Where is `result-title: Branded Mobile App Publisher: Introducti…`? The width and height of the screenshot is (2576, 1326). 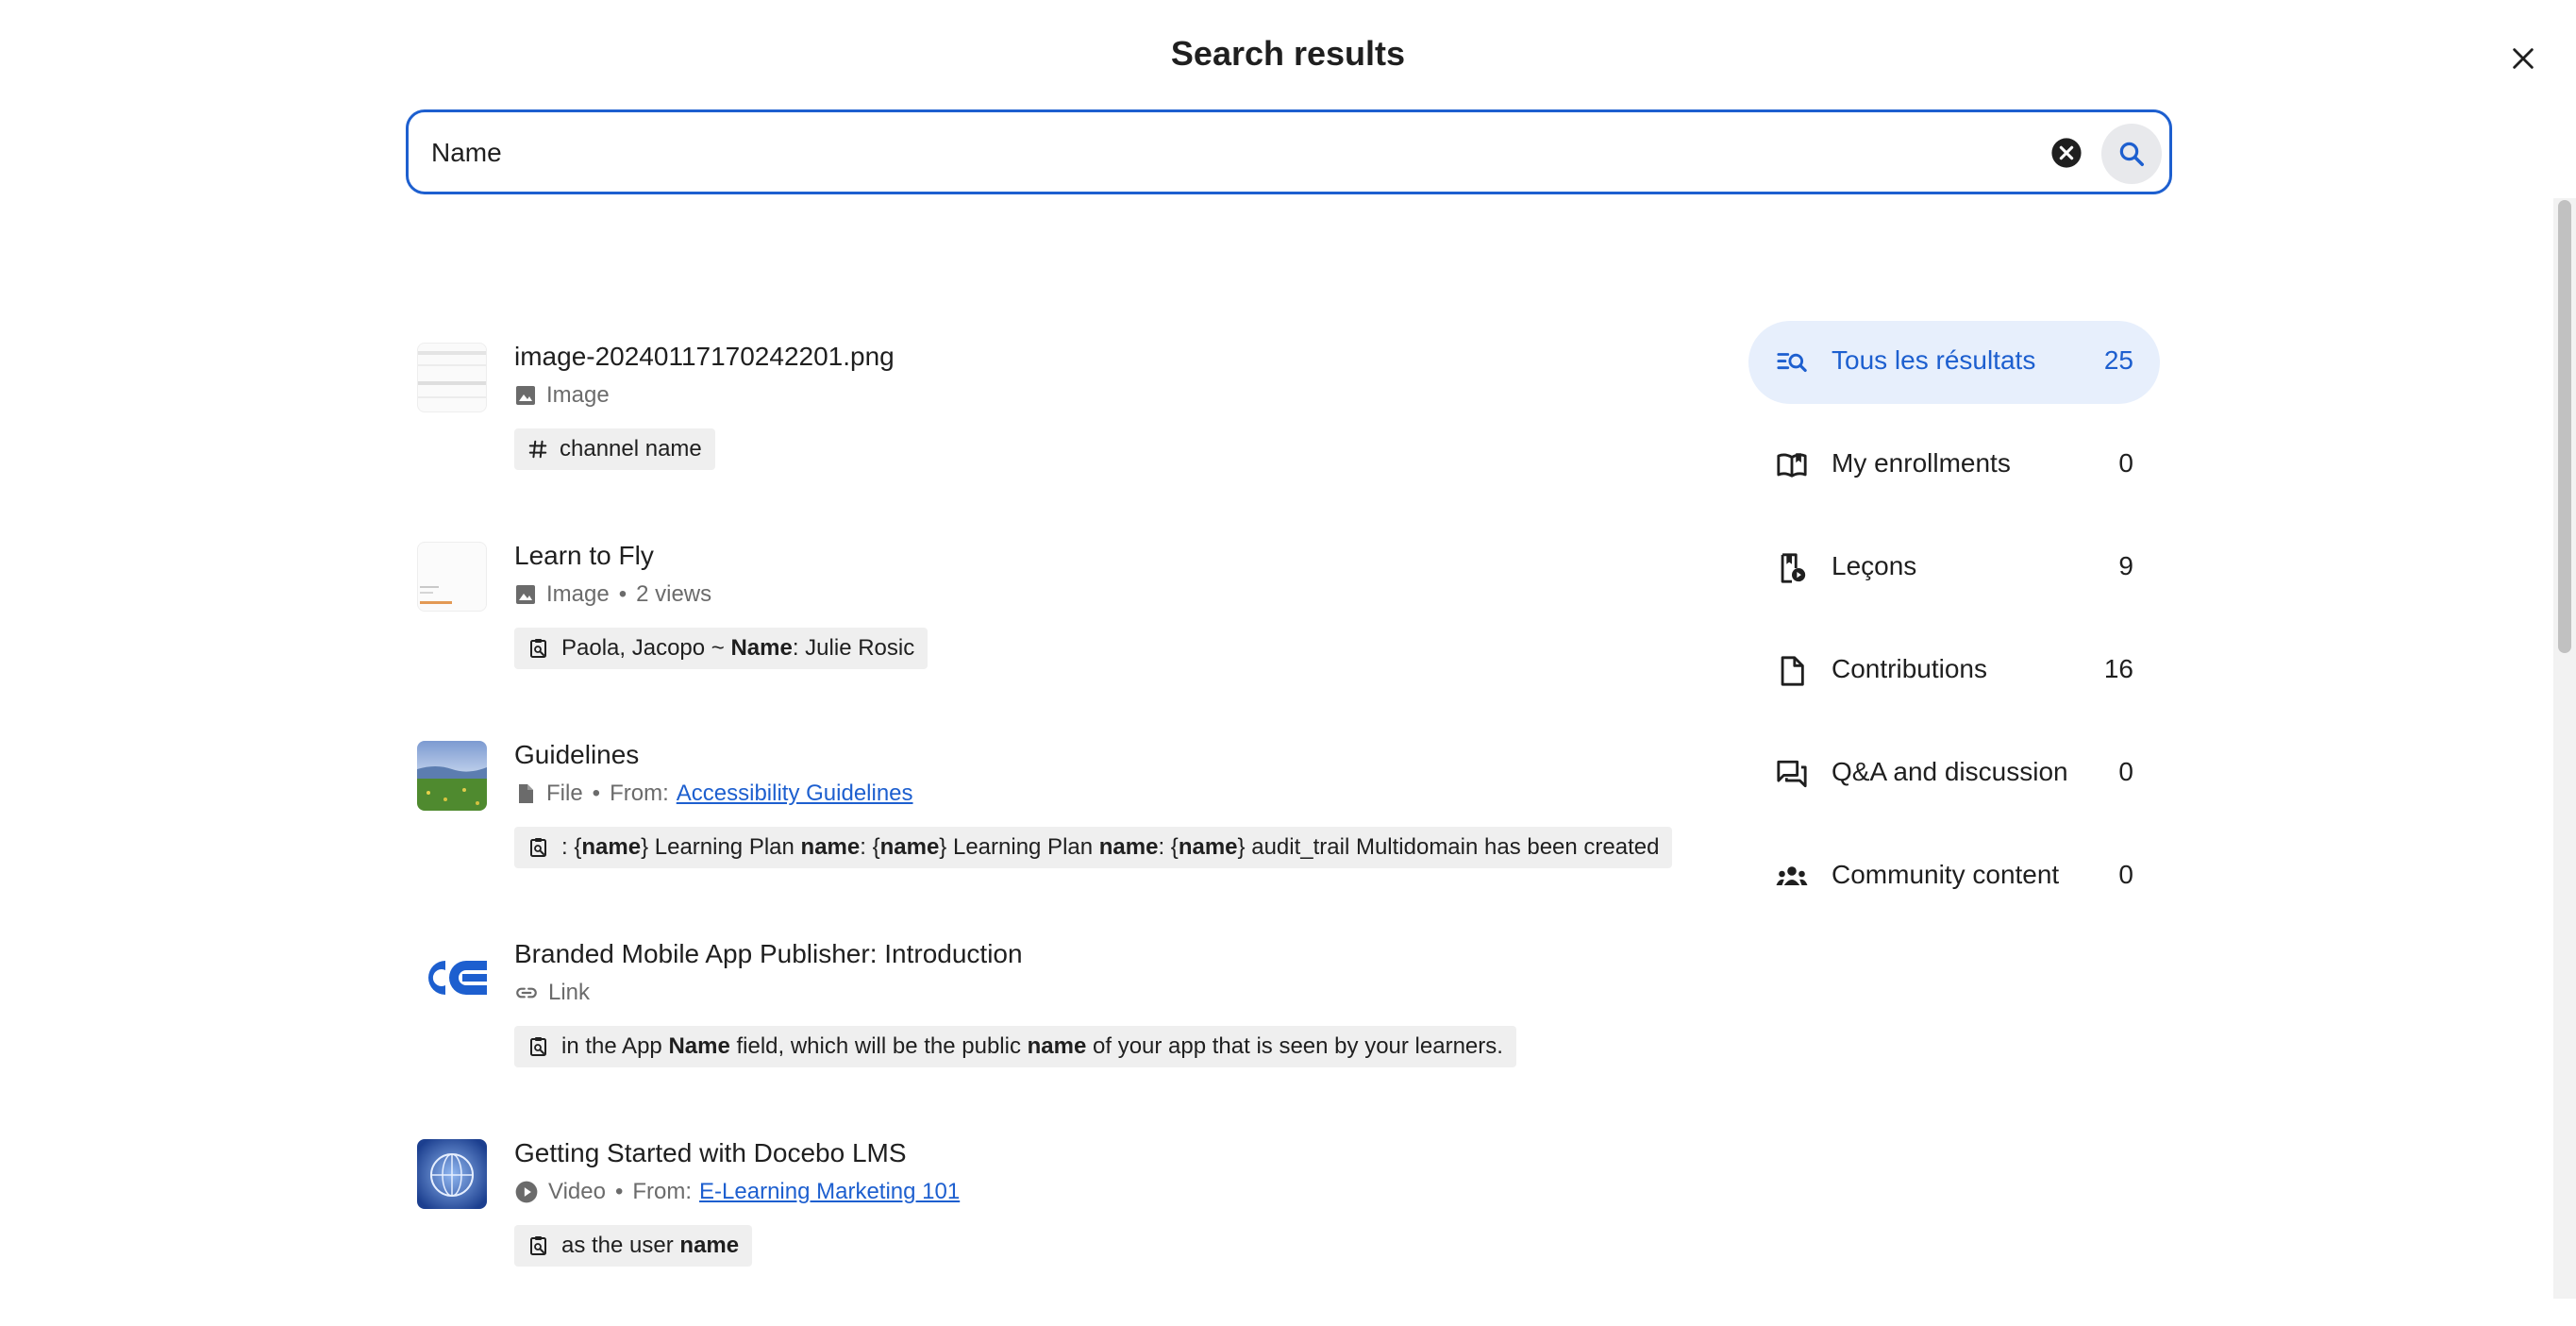 result-title: Branded Mobile App Publisher: Introducti… is located at coordinates (768, 954).